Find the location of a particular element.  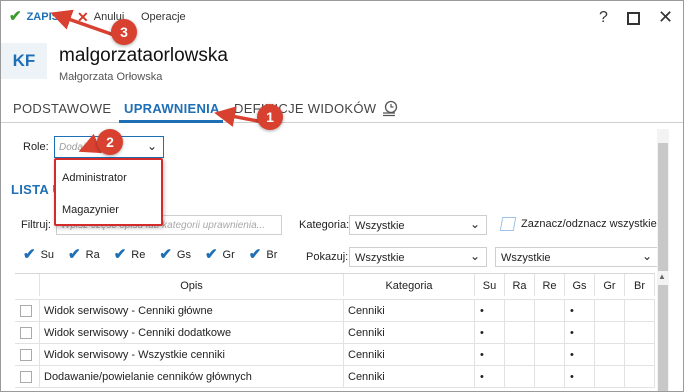

show-select: Wszystkie ⌄ is located at coordinates (418, 257).